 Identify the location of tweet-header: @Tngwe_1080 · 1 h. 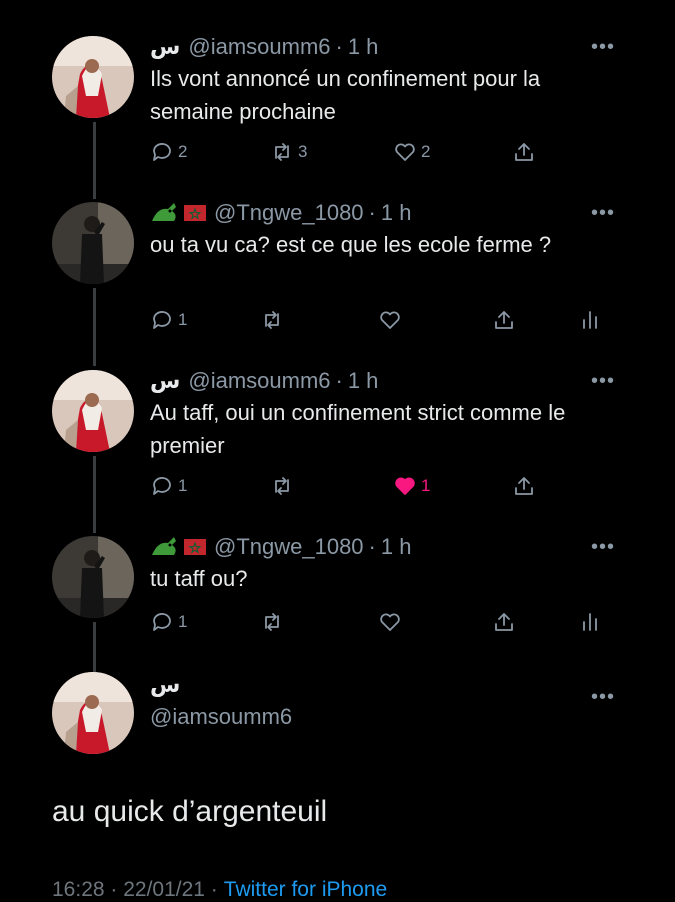
(280, 547).